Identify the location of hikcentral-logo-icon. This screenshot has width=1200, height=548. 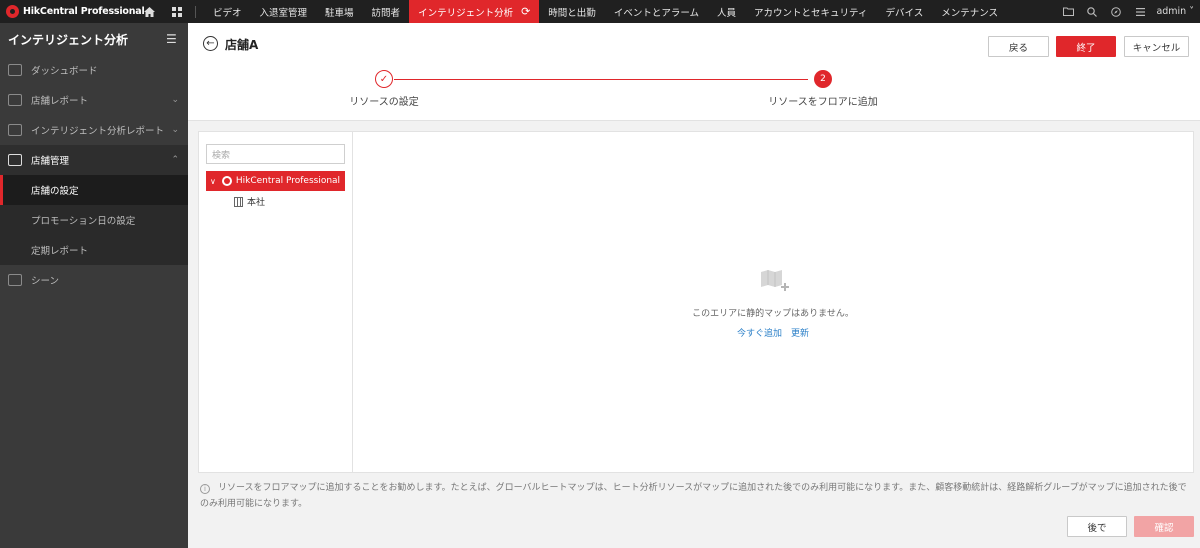
(12, 11).